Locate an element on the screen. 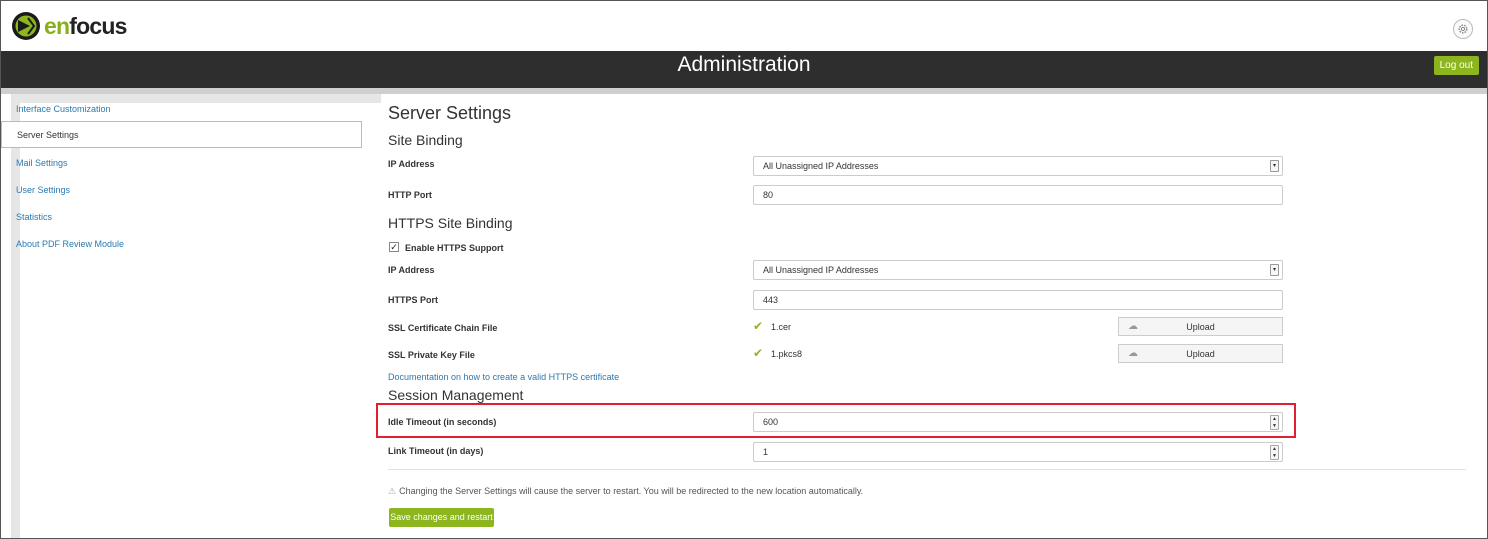 The width and height of the screenshot is (1488, 539). settings-button is located at coordinates (1463, 29).